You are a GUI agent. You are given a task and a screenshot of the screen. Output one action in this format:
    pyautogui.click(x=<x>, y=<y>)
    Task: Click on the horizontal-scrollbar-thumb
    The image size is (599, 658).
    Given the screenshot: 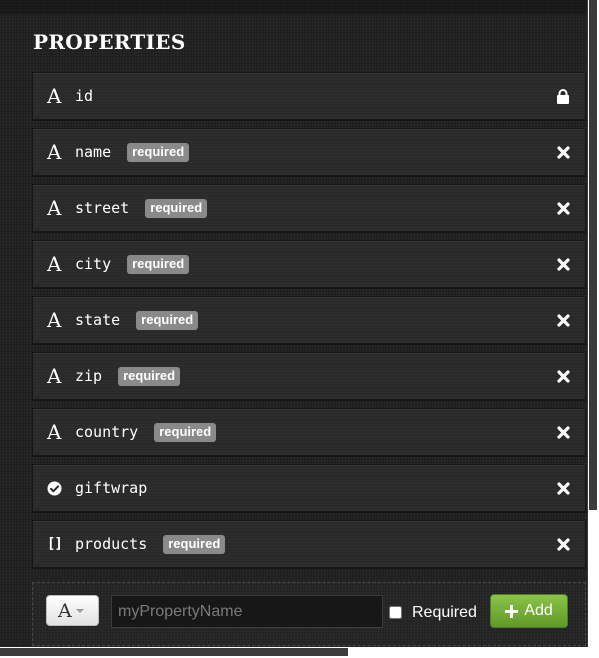 What is the action you would take?
    pyautogui.click(x=174, y=652)
    